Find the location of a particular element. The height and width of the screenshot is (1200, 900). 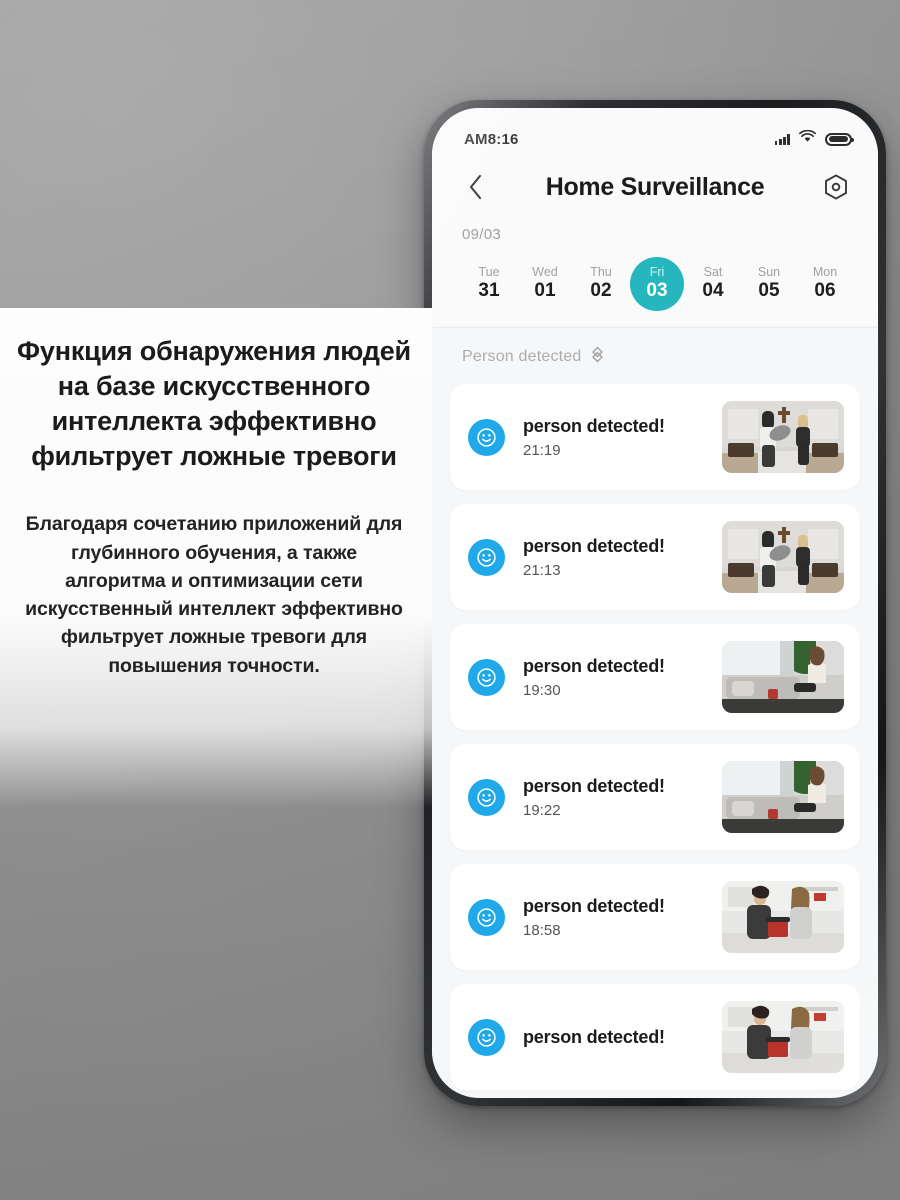

app-bar: Home Surveillance is located at coordinates (655, 187).